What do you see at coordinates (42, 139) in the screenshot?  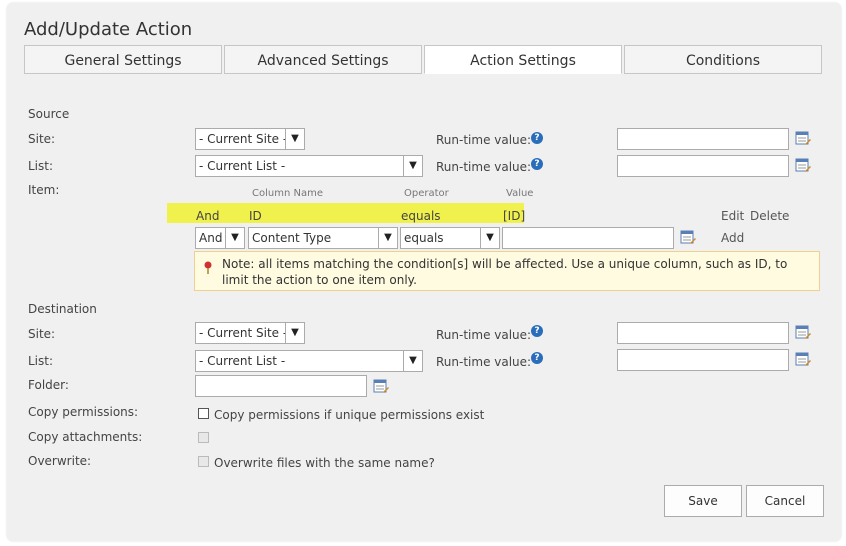 I see `source-site-label: Site:` at bounding box center [42, 139].